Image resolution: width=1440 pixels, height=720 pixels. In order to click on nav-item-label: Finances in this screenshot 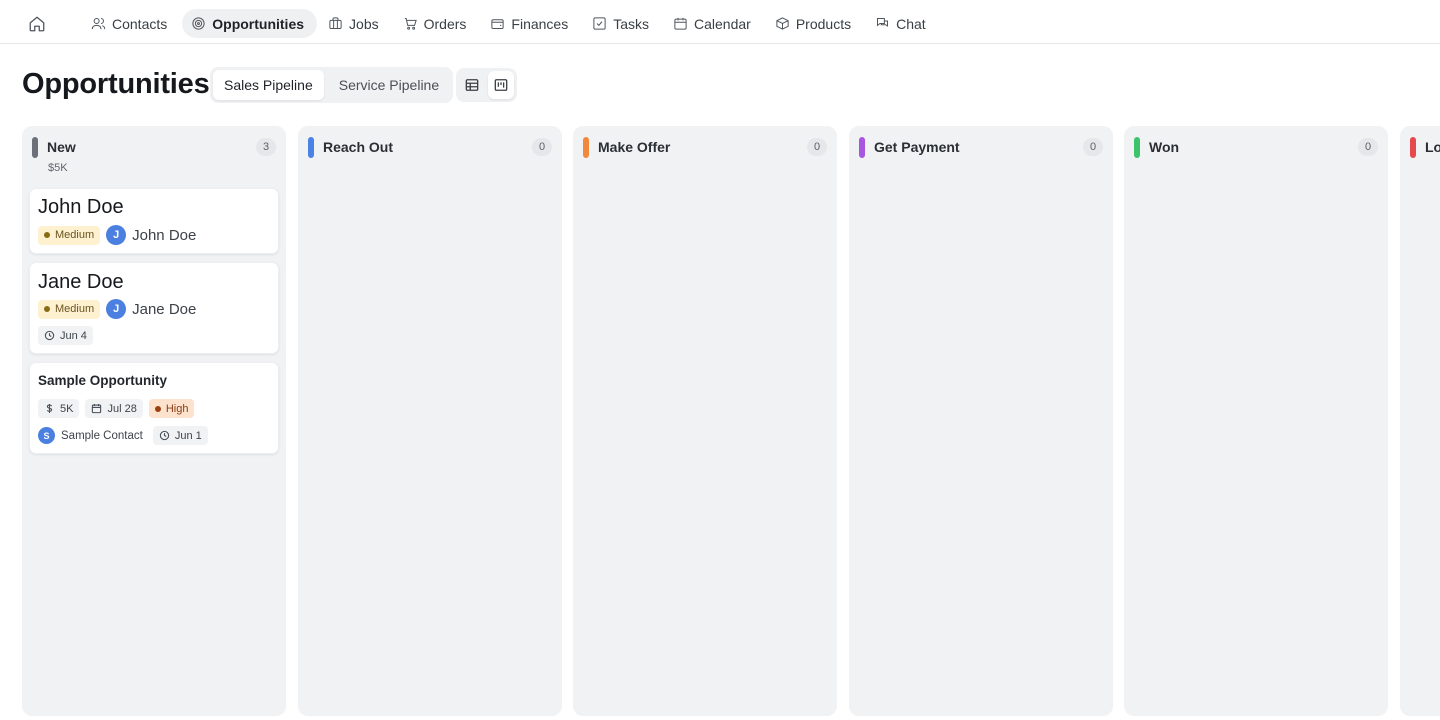, I will do `click(540, 23)`.